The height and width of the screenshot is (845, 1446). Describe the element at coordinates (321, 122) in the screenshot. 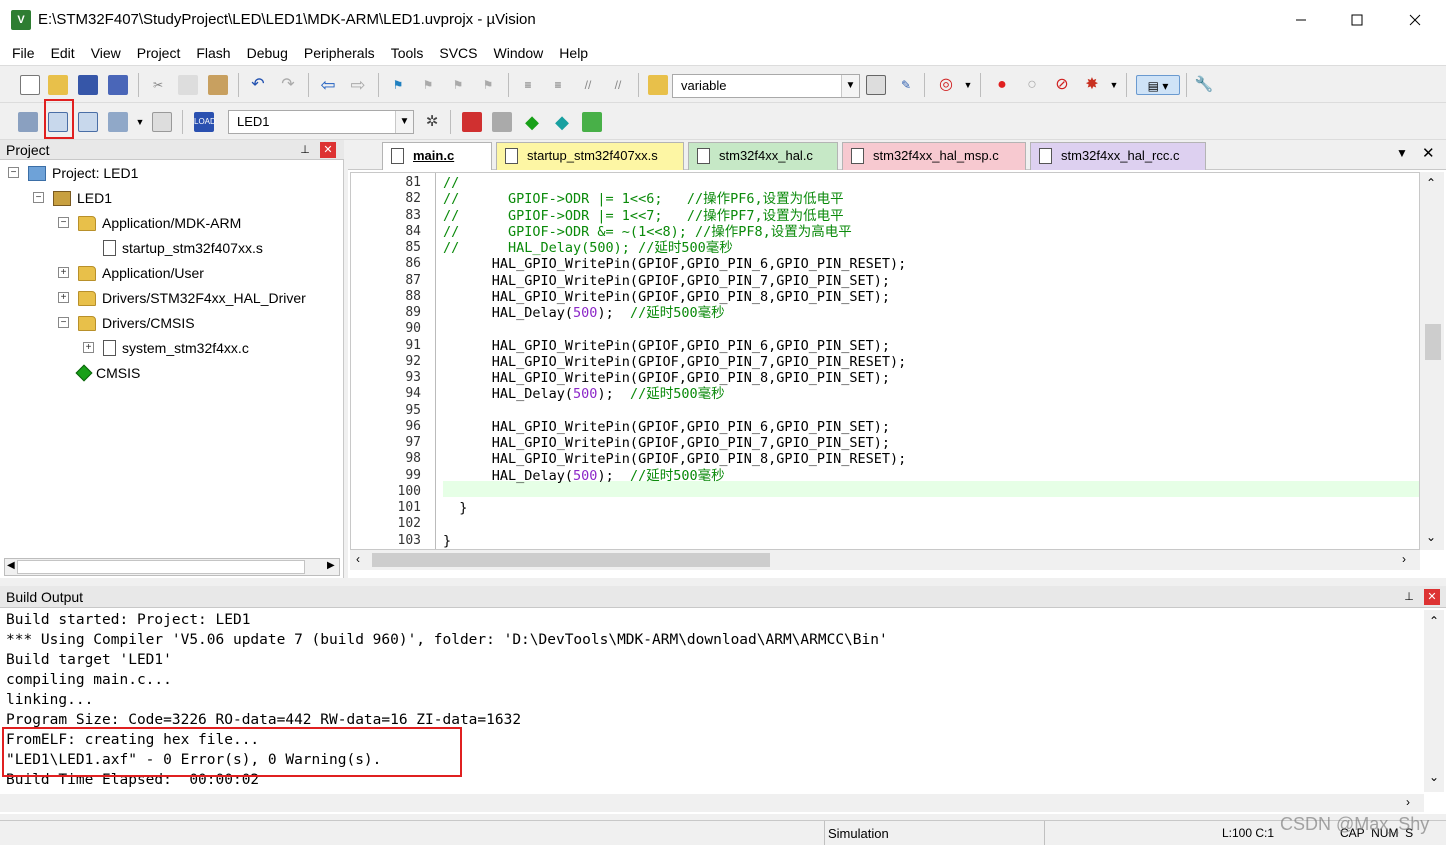

I see `target-combo: LED1 ▼` at that location.